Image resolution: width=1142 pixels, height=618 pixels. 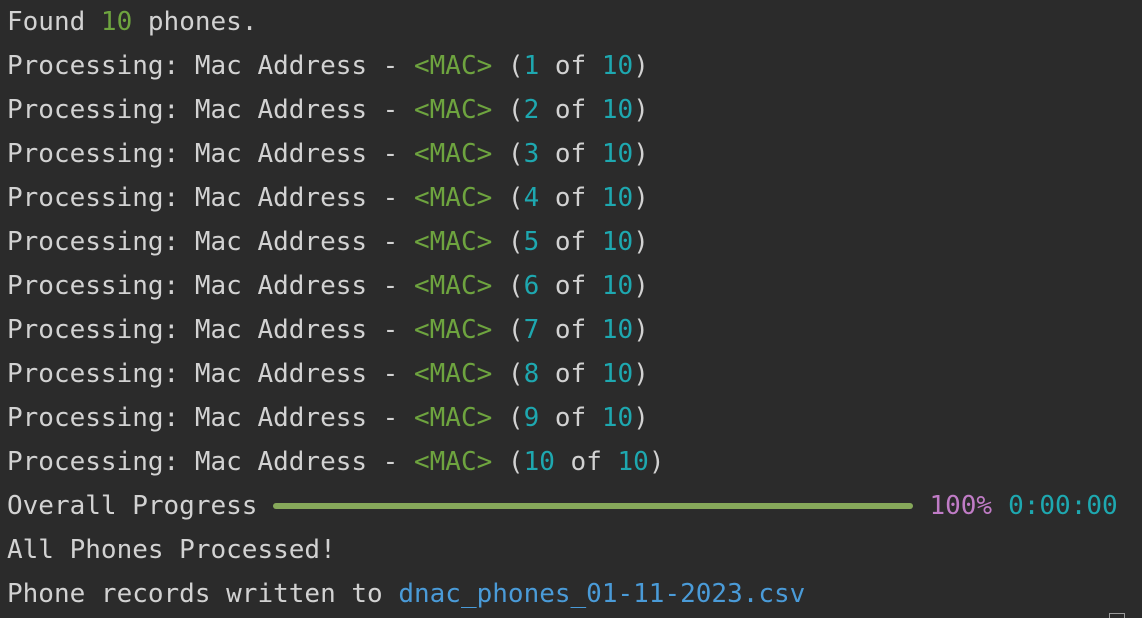 I want to click on progress-label: Overall Progress, so click(x=132, y=506).